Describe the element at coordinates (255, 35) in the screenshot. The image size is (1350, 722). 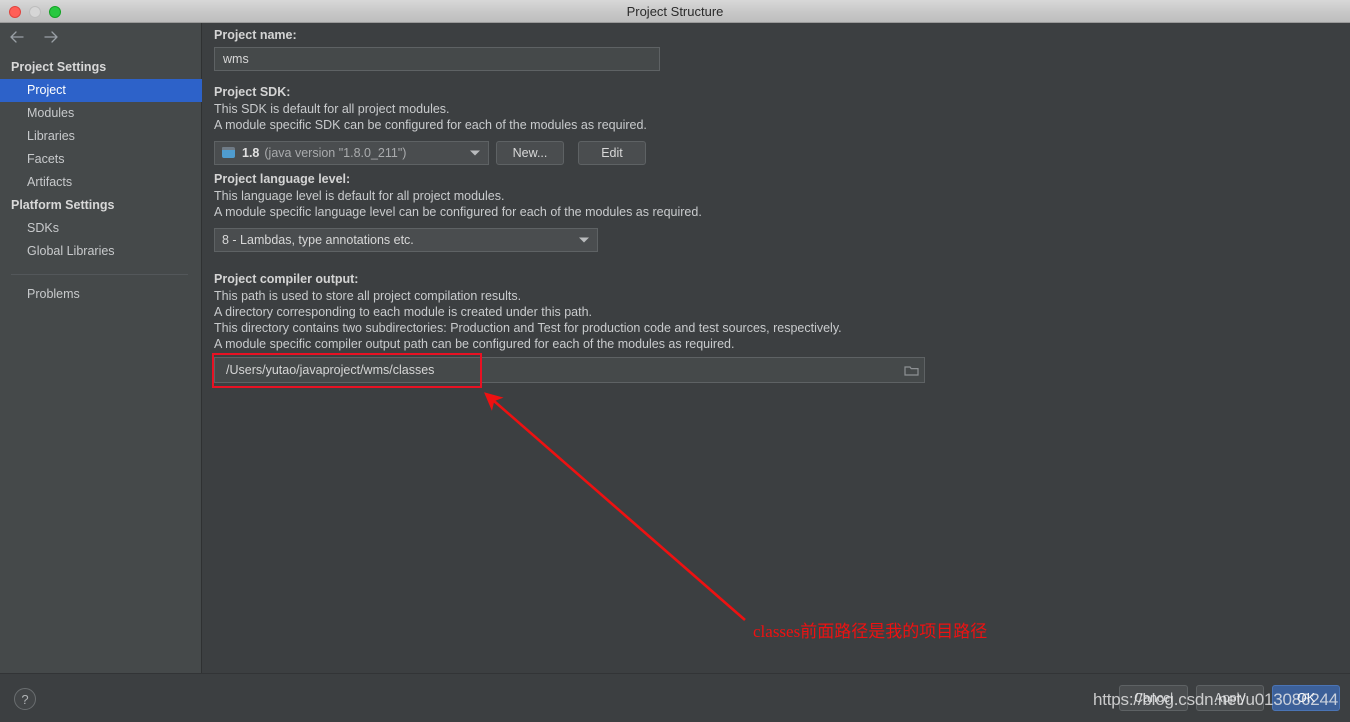
I see `project-name-label: Project name:` at that location.